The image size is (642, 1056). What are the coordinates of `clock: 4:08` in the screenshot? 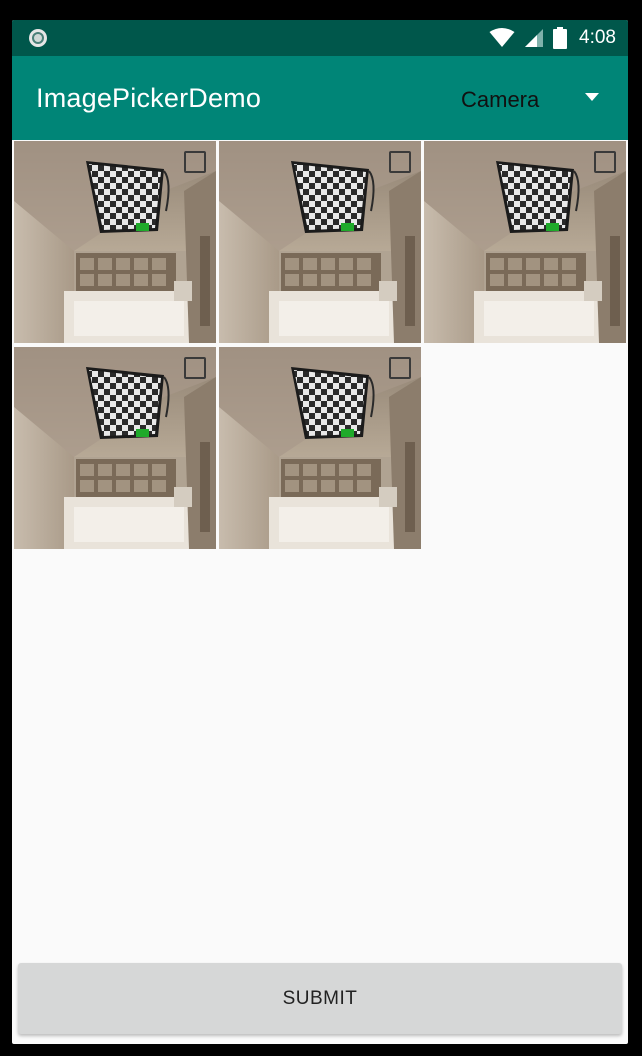 It's located at (597, 37).